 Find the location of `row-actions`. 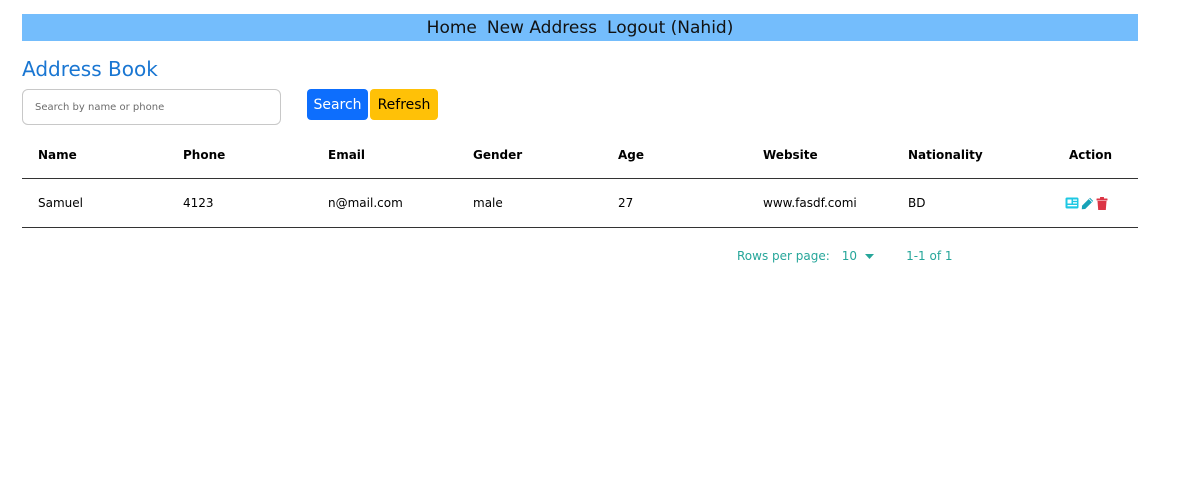

row-actions is located at coordinates (1086, 203).